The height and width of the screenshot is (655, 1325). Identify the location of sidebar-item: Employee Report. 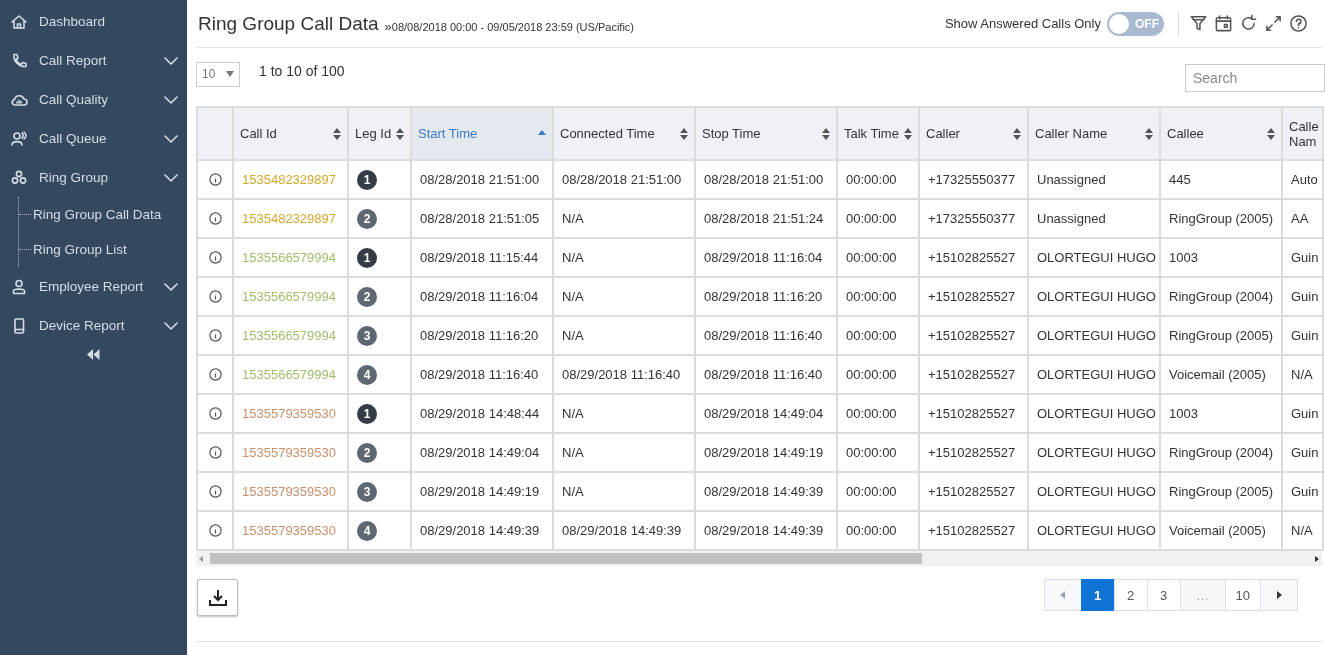
(93, 286).